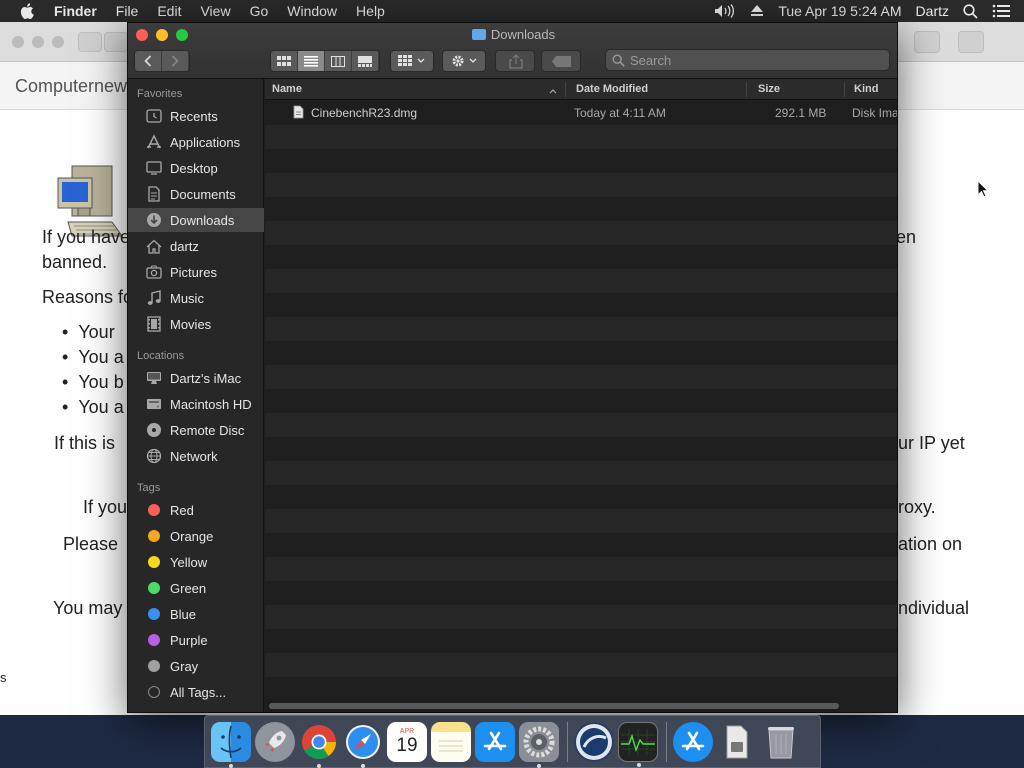 The width and height of the screenshot is (1024, 768). What do you see at coordinates (196, 588) in the screenshot?
I see `sidebar-tag-green: Green` at bounding box center [196, 588].